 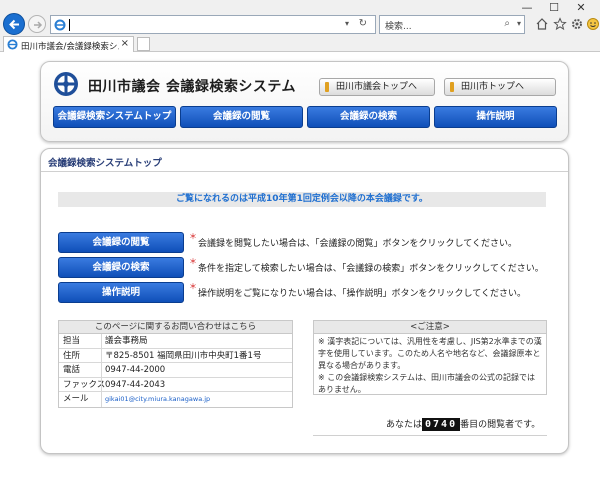 I want to click on table-row: 電話 0947-44-2000, so click(x=175, y=370).